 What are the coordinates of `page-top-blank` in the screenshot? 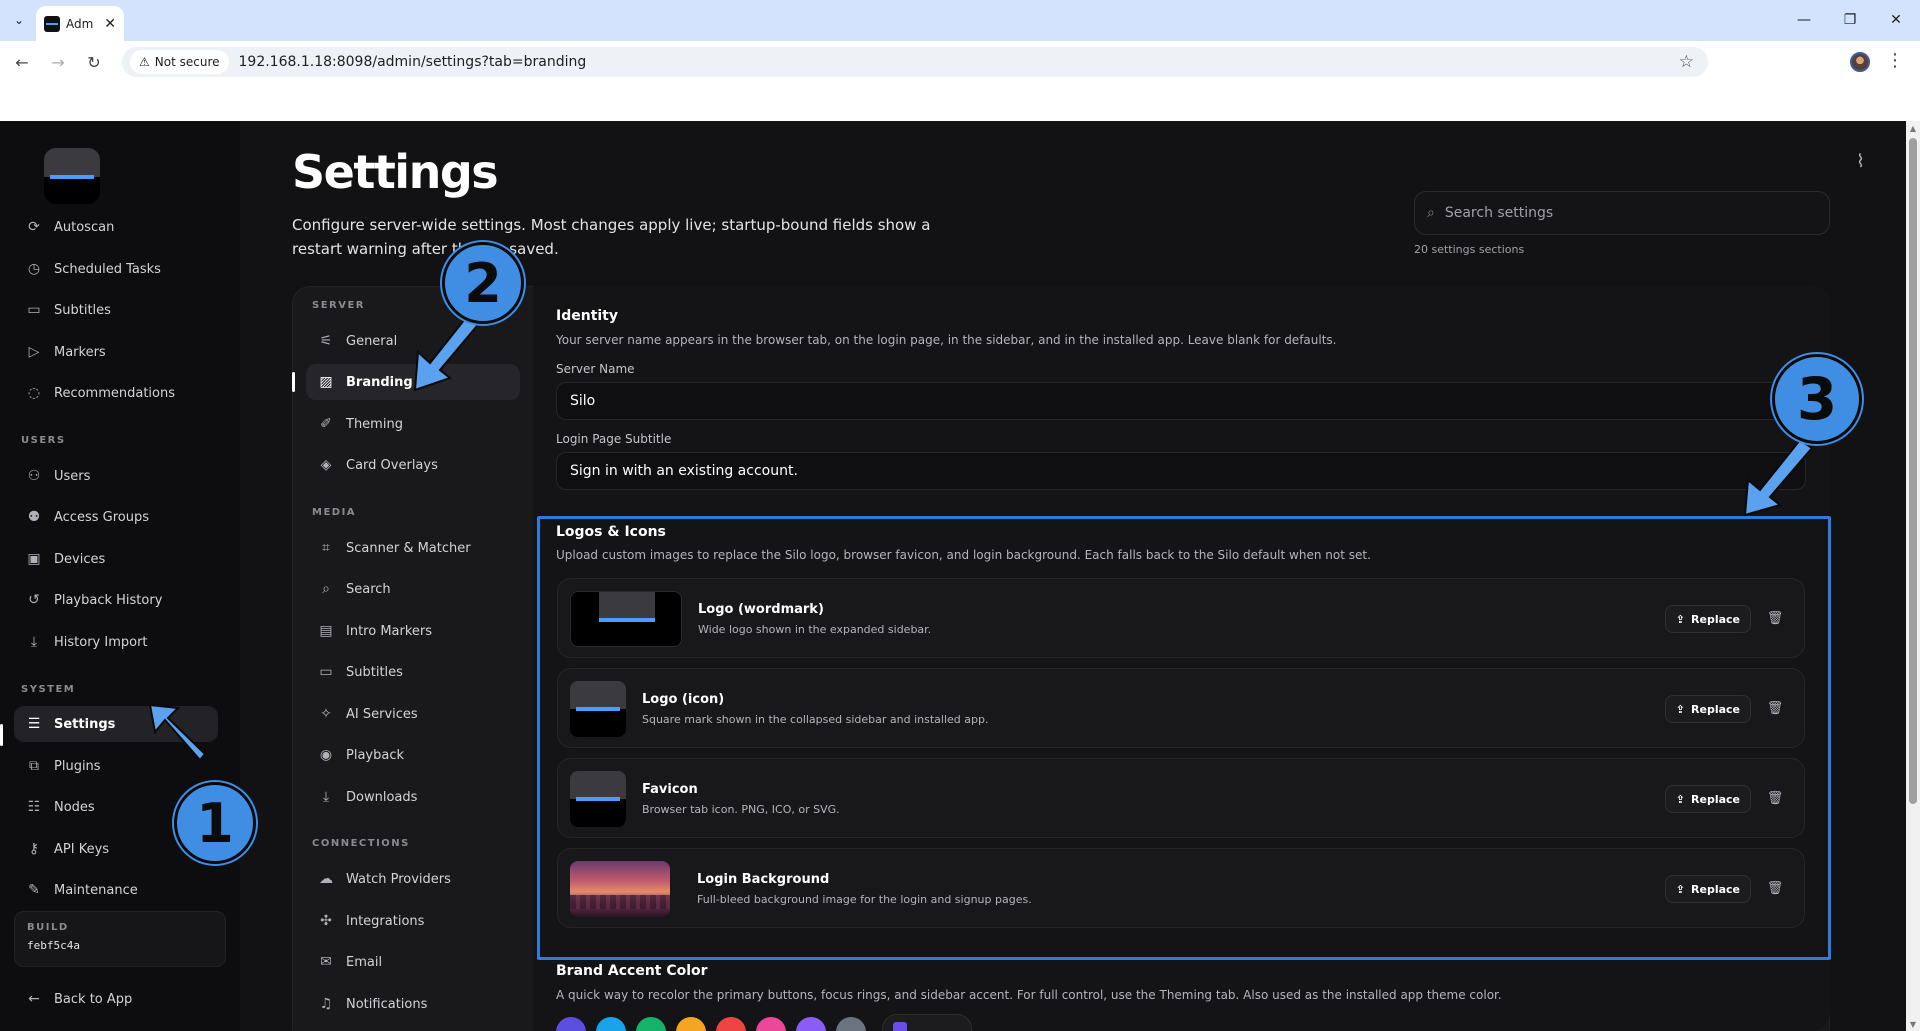 It's located at (960, 101).